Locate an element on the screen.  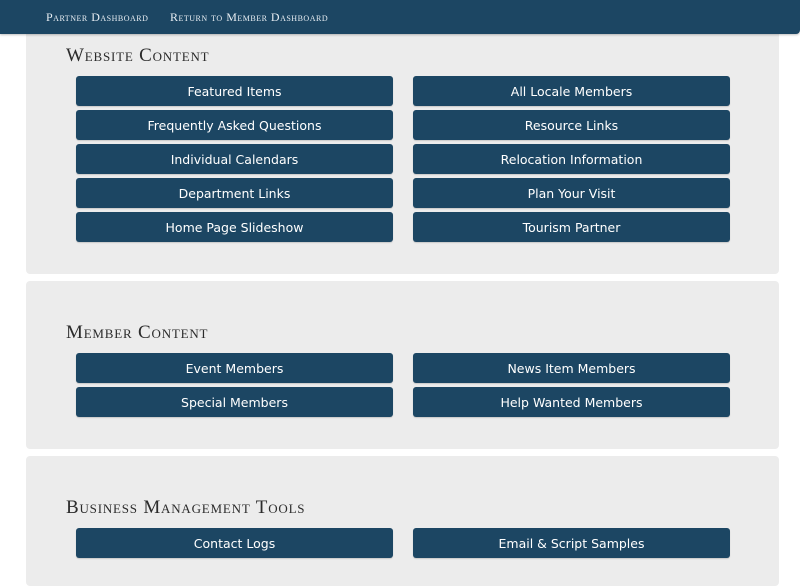
home-page-slideshow-button: Home Page Slideshow is located at coordinates (234, 227).